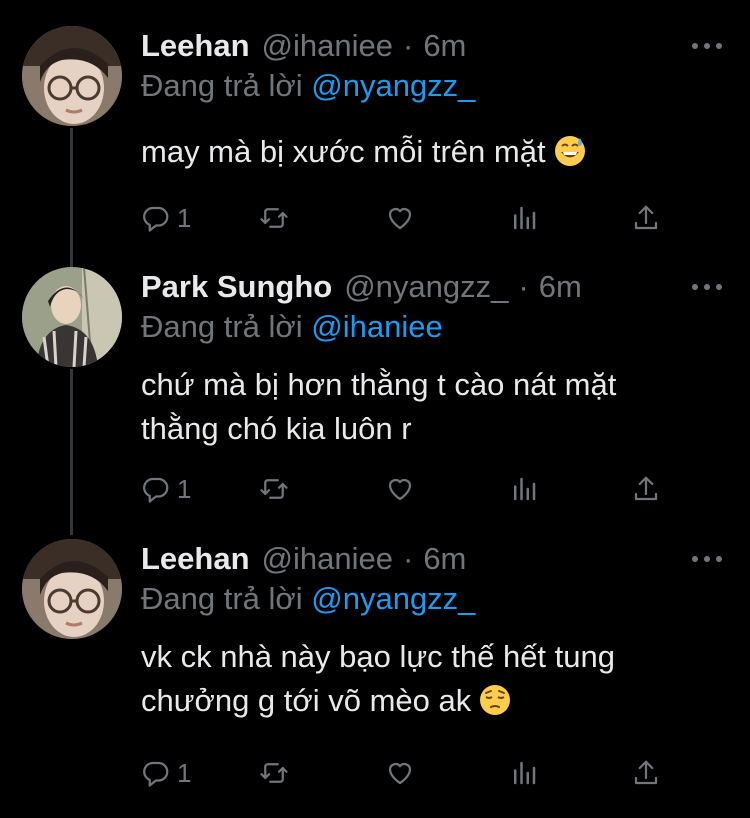 This screenshot has width=750, height=818. I want to click on pensive-emoji, so click(495, 700).